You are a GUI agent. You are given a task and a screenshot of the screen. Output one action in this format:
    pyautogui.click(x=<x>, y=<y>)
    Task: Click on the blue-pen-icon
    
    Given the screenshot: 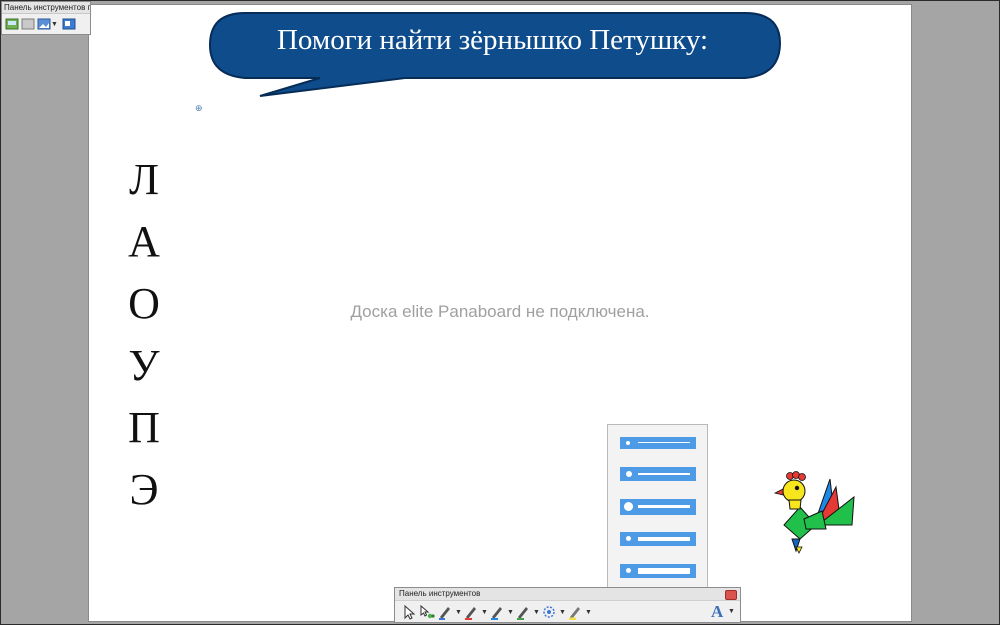 What is the action you would take?
    pyautogui.click(x=497, y=612)
    